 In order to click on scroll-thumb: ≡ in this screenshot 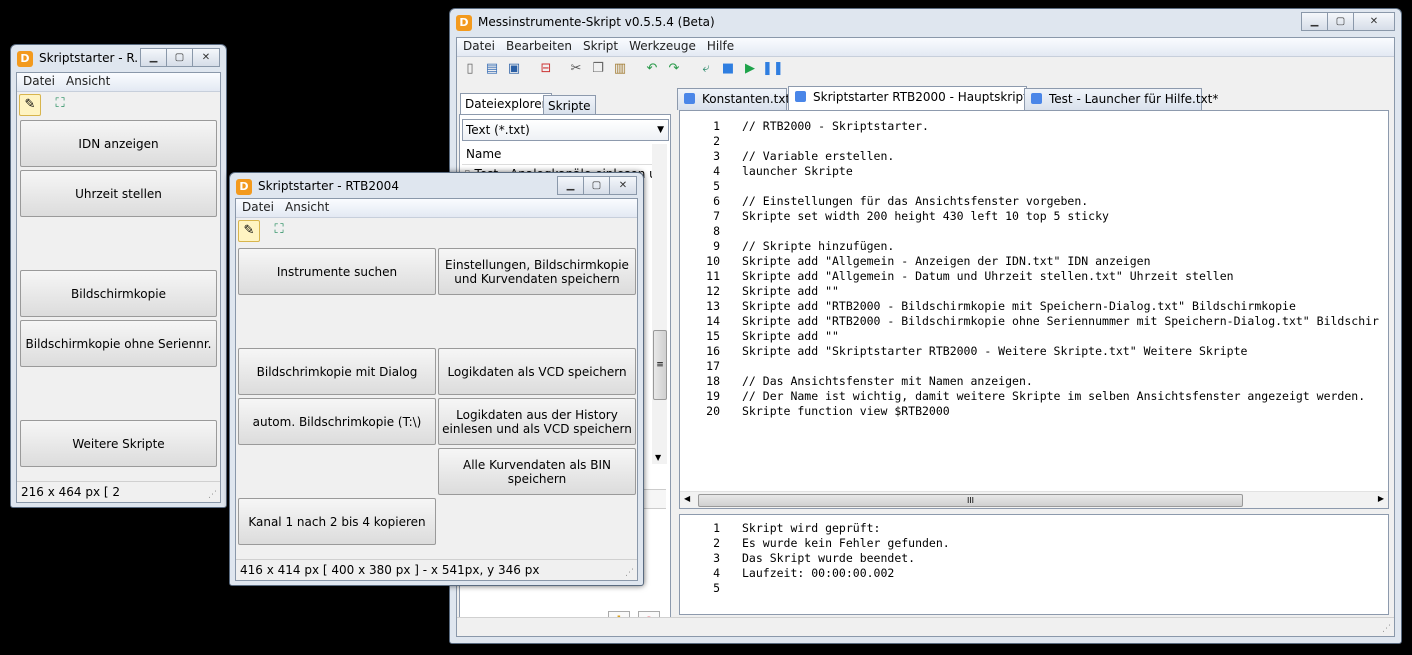, I will do `click(660, 365)`.